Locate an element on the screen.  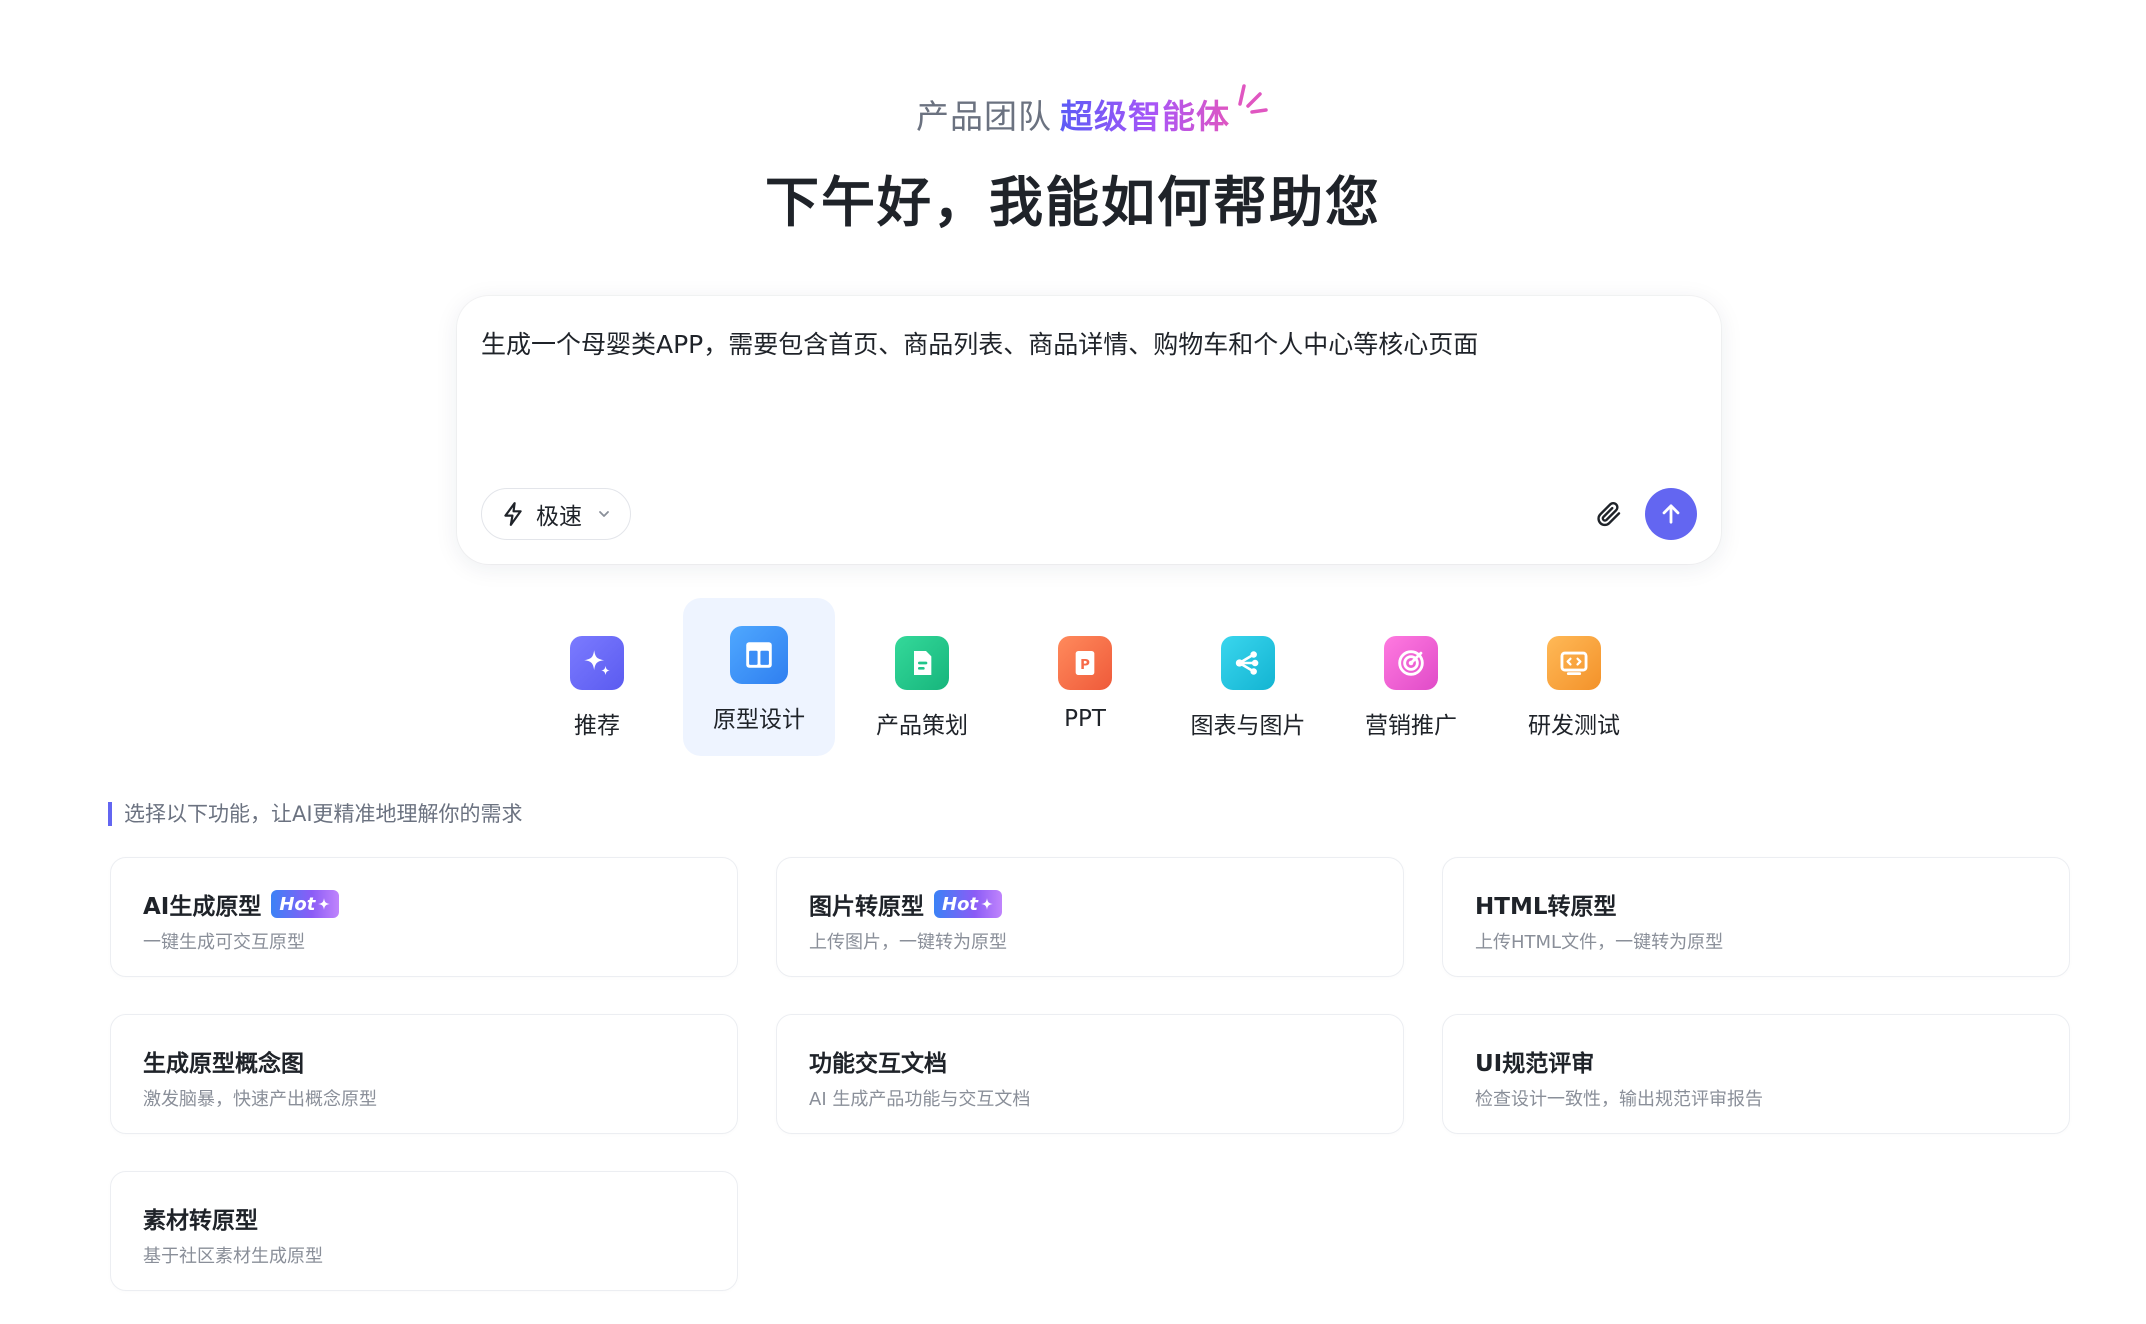
card-desc: 上传图片，一键转为原型 is located at coordinates (908, 942).